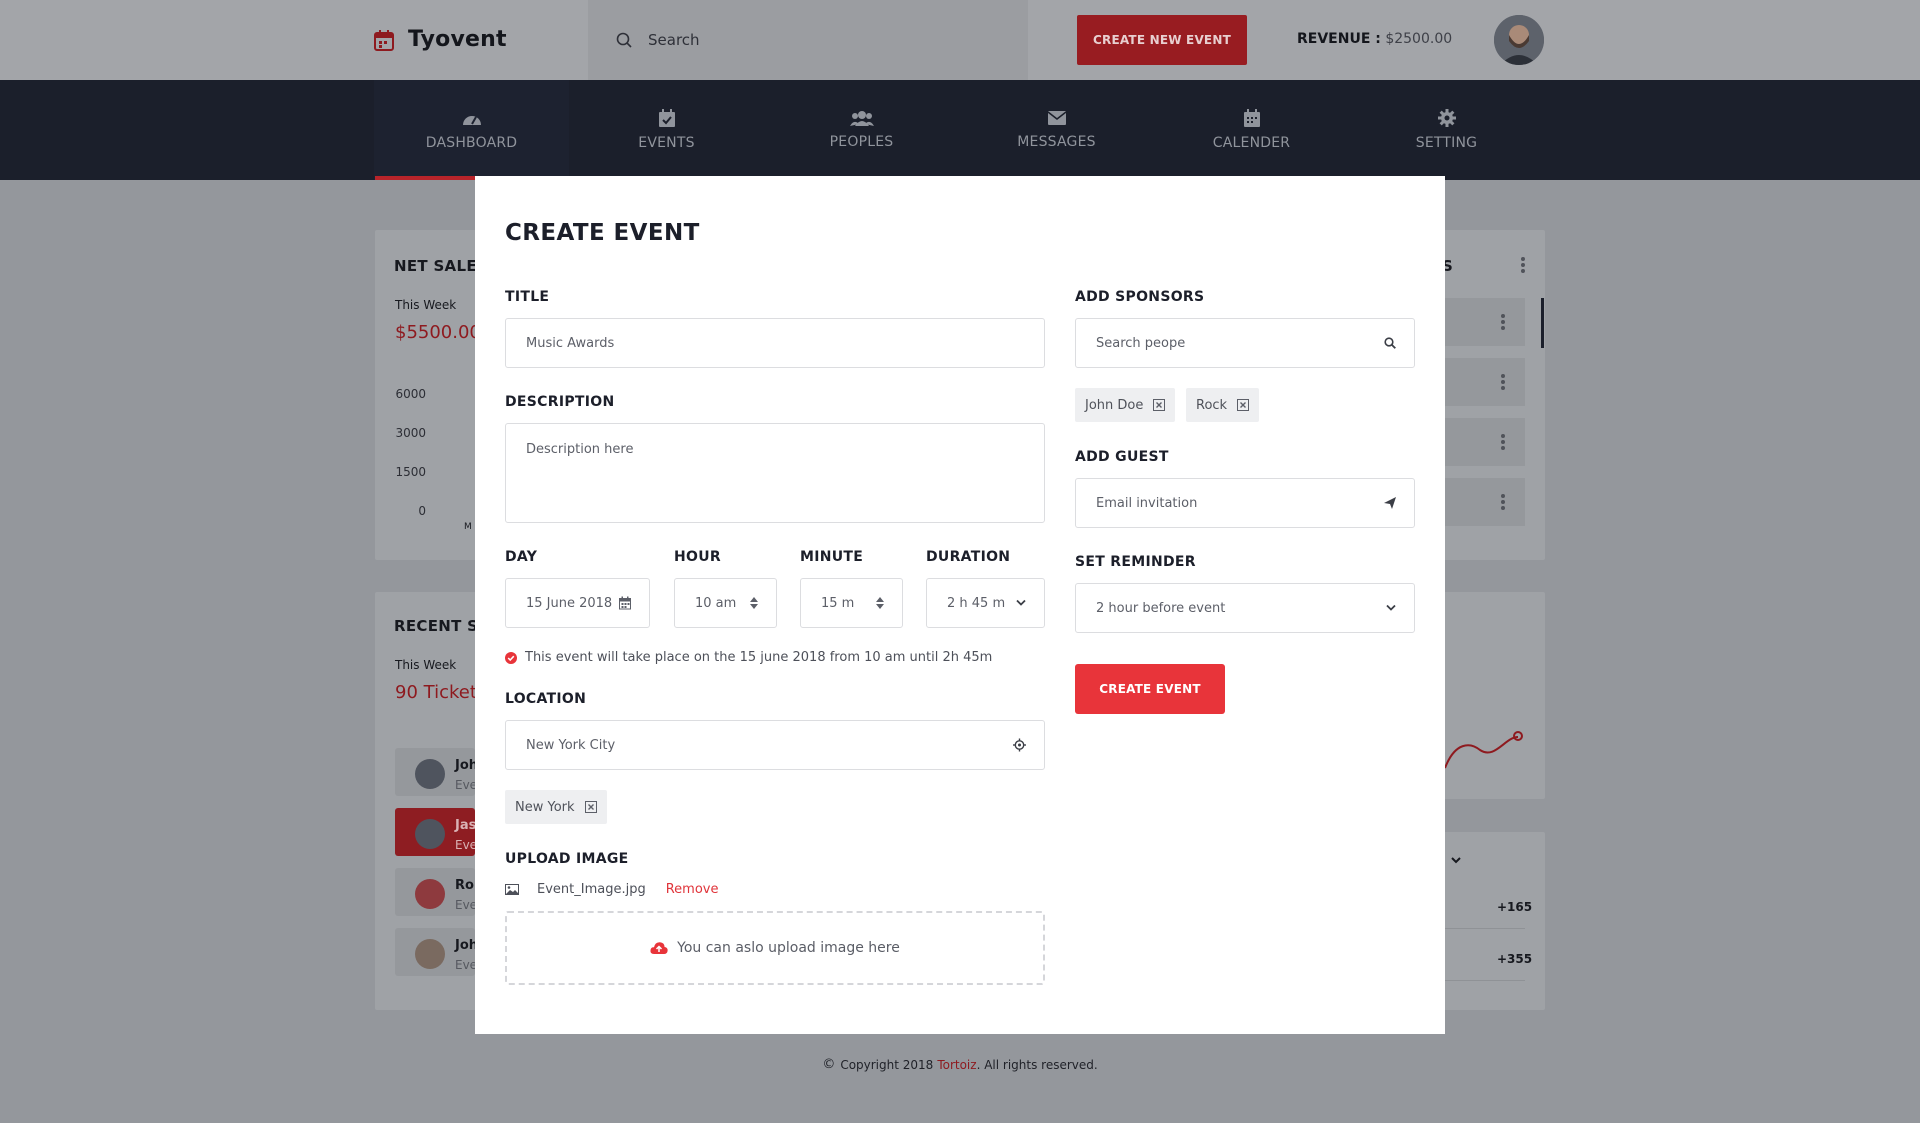 The height and width of the screenshot is (1123, 1920). What do you see at coordinates (775, 745) in the screenshot?
I see `location-field: New York City` at bounding box center [775, 745].